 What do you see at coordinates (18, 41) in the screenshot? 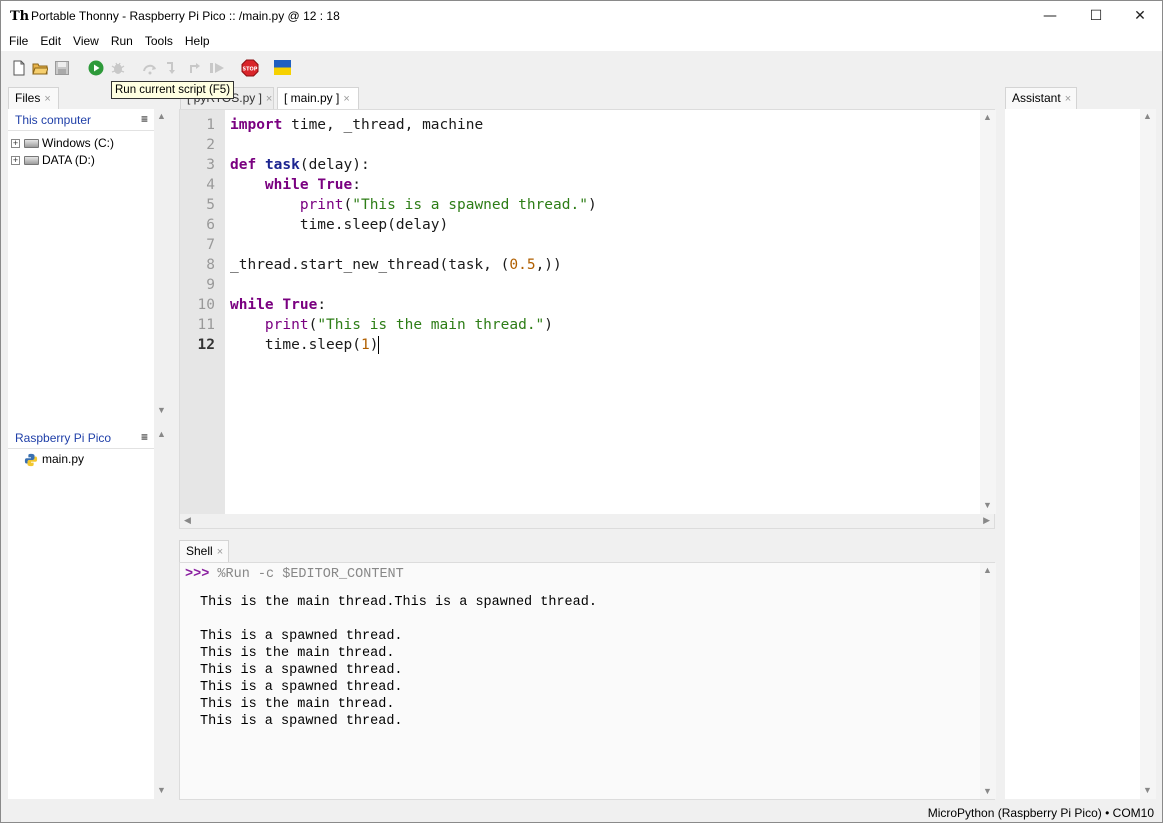
I see `menu-file: File` at bounding box center [18, 41].